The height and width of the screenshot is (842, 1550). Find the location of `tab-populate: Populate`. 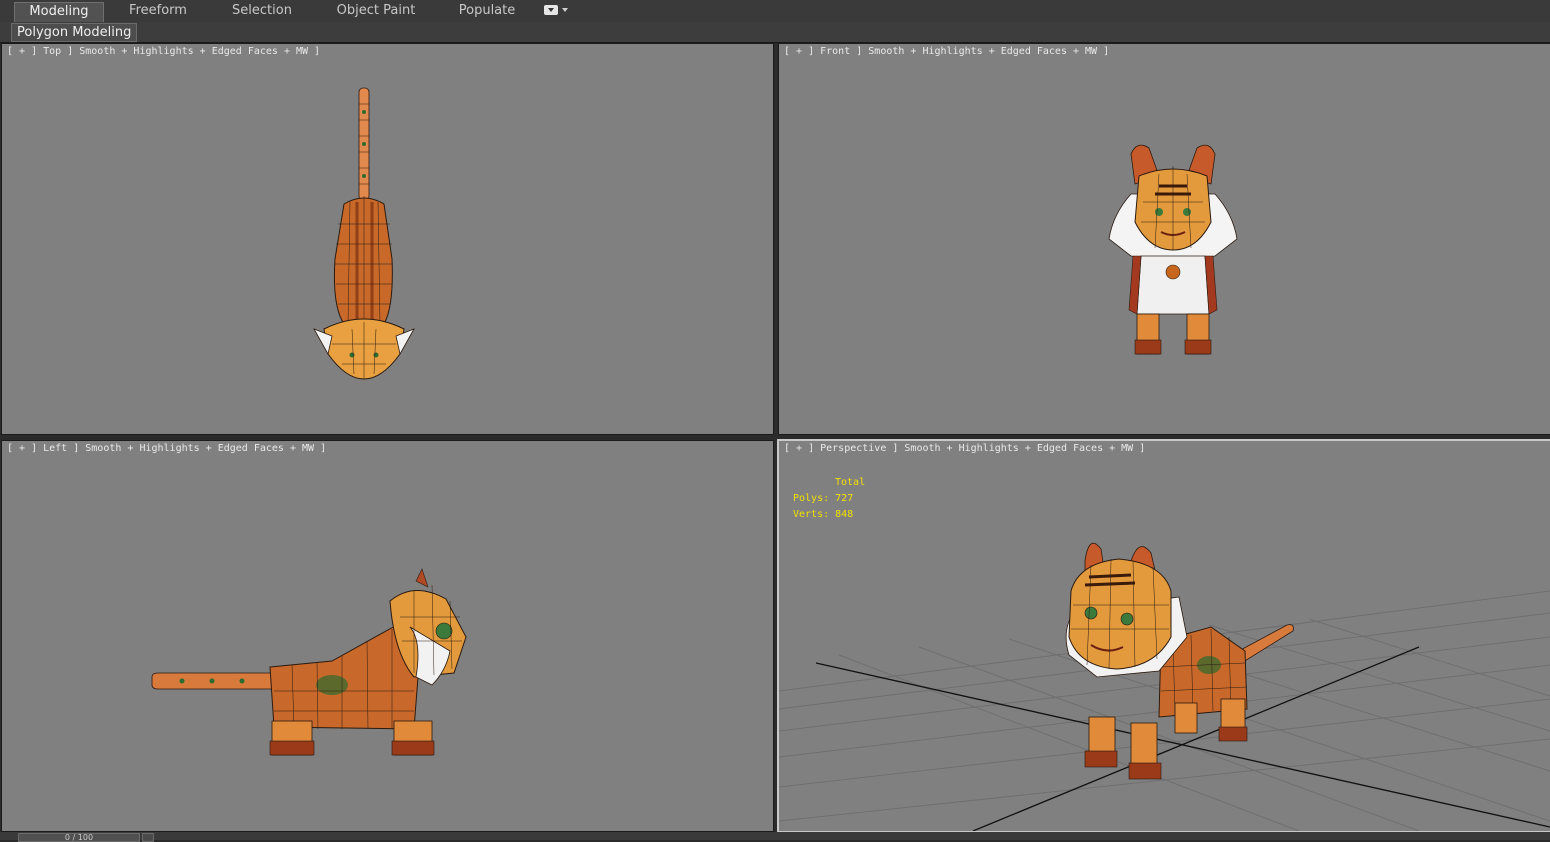

tab-populate: Populate is located at coordinates (487, 11).